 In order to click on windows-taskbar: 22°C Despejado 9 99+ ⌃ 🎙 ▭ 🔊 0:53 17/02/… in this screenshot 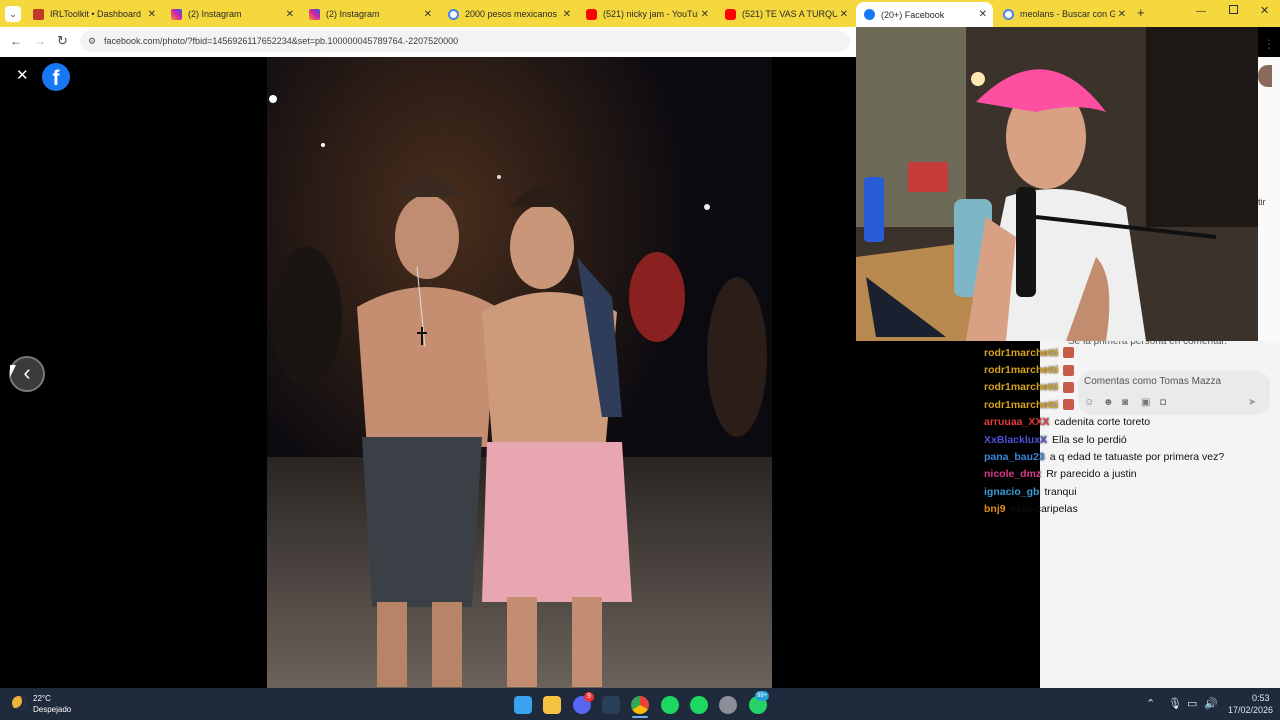, I will do `click(640, 704)`.